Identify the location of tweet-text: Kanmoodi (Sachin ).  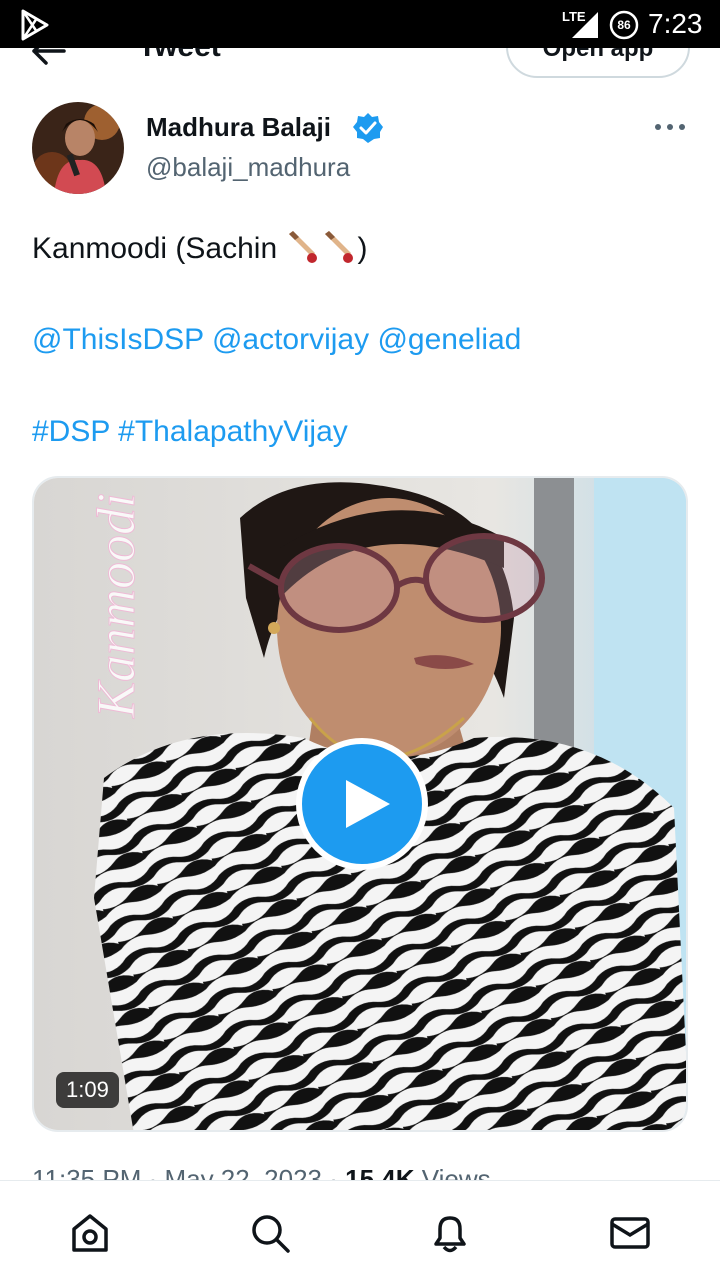
(199, 248).